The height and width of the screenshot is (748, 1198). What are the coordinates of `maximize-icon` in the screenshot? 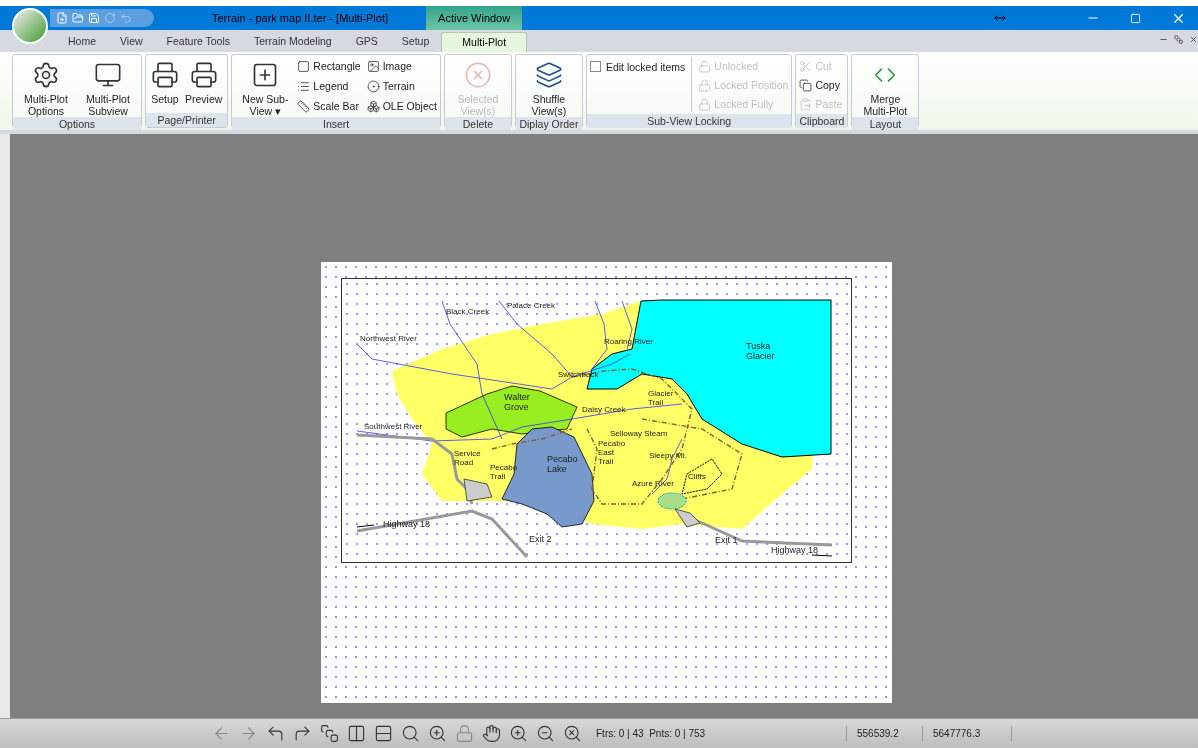 It's located at (1135, 18).